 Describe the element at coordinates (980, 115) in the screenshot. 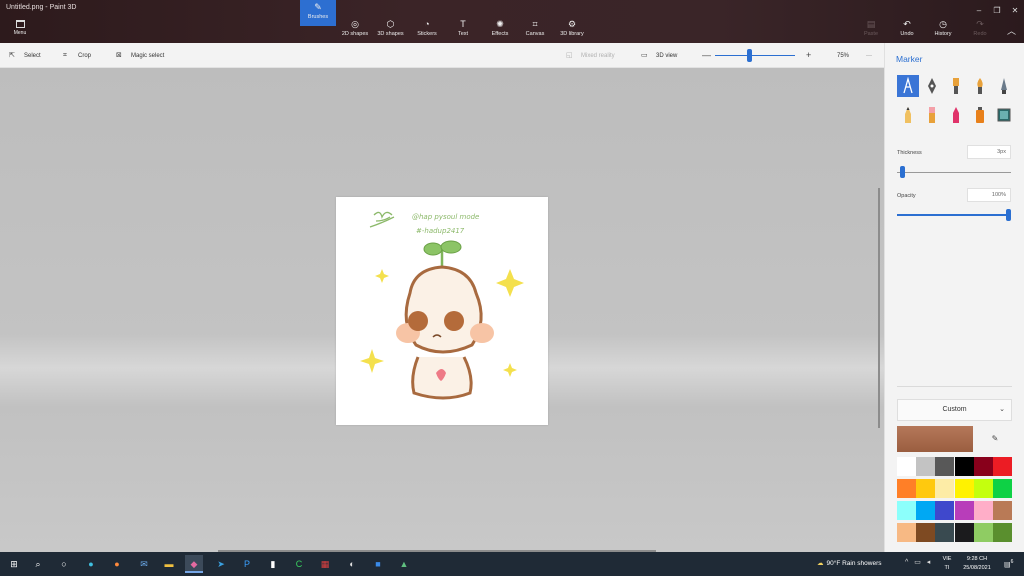

I see `brush-spray-can` at that location.